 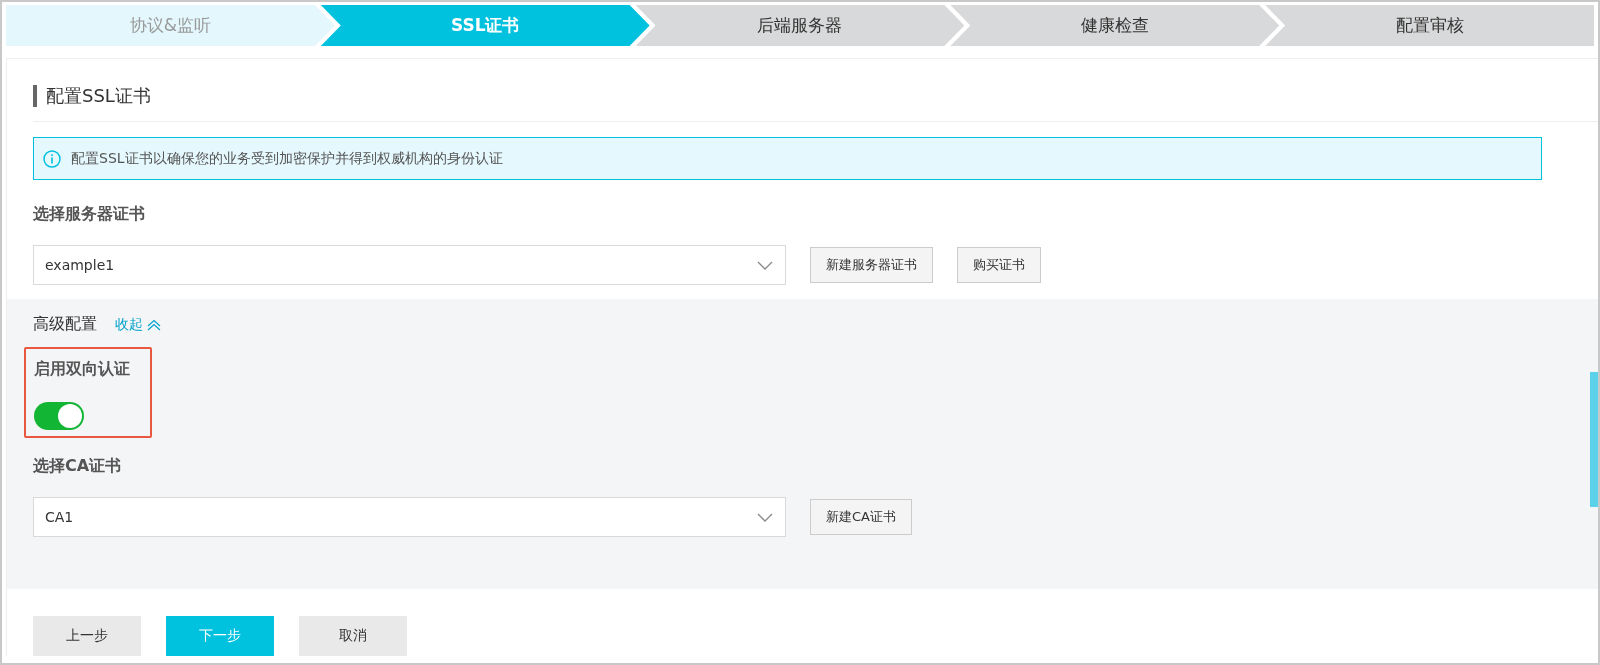 I want to click on action-button: 新建CA证书, so click(x=861, y=517).